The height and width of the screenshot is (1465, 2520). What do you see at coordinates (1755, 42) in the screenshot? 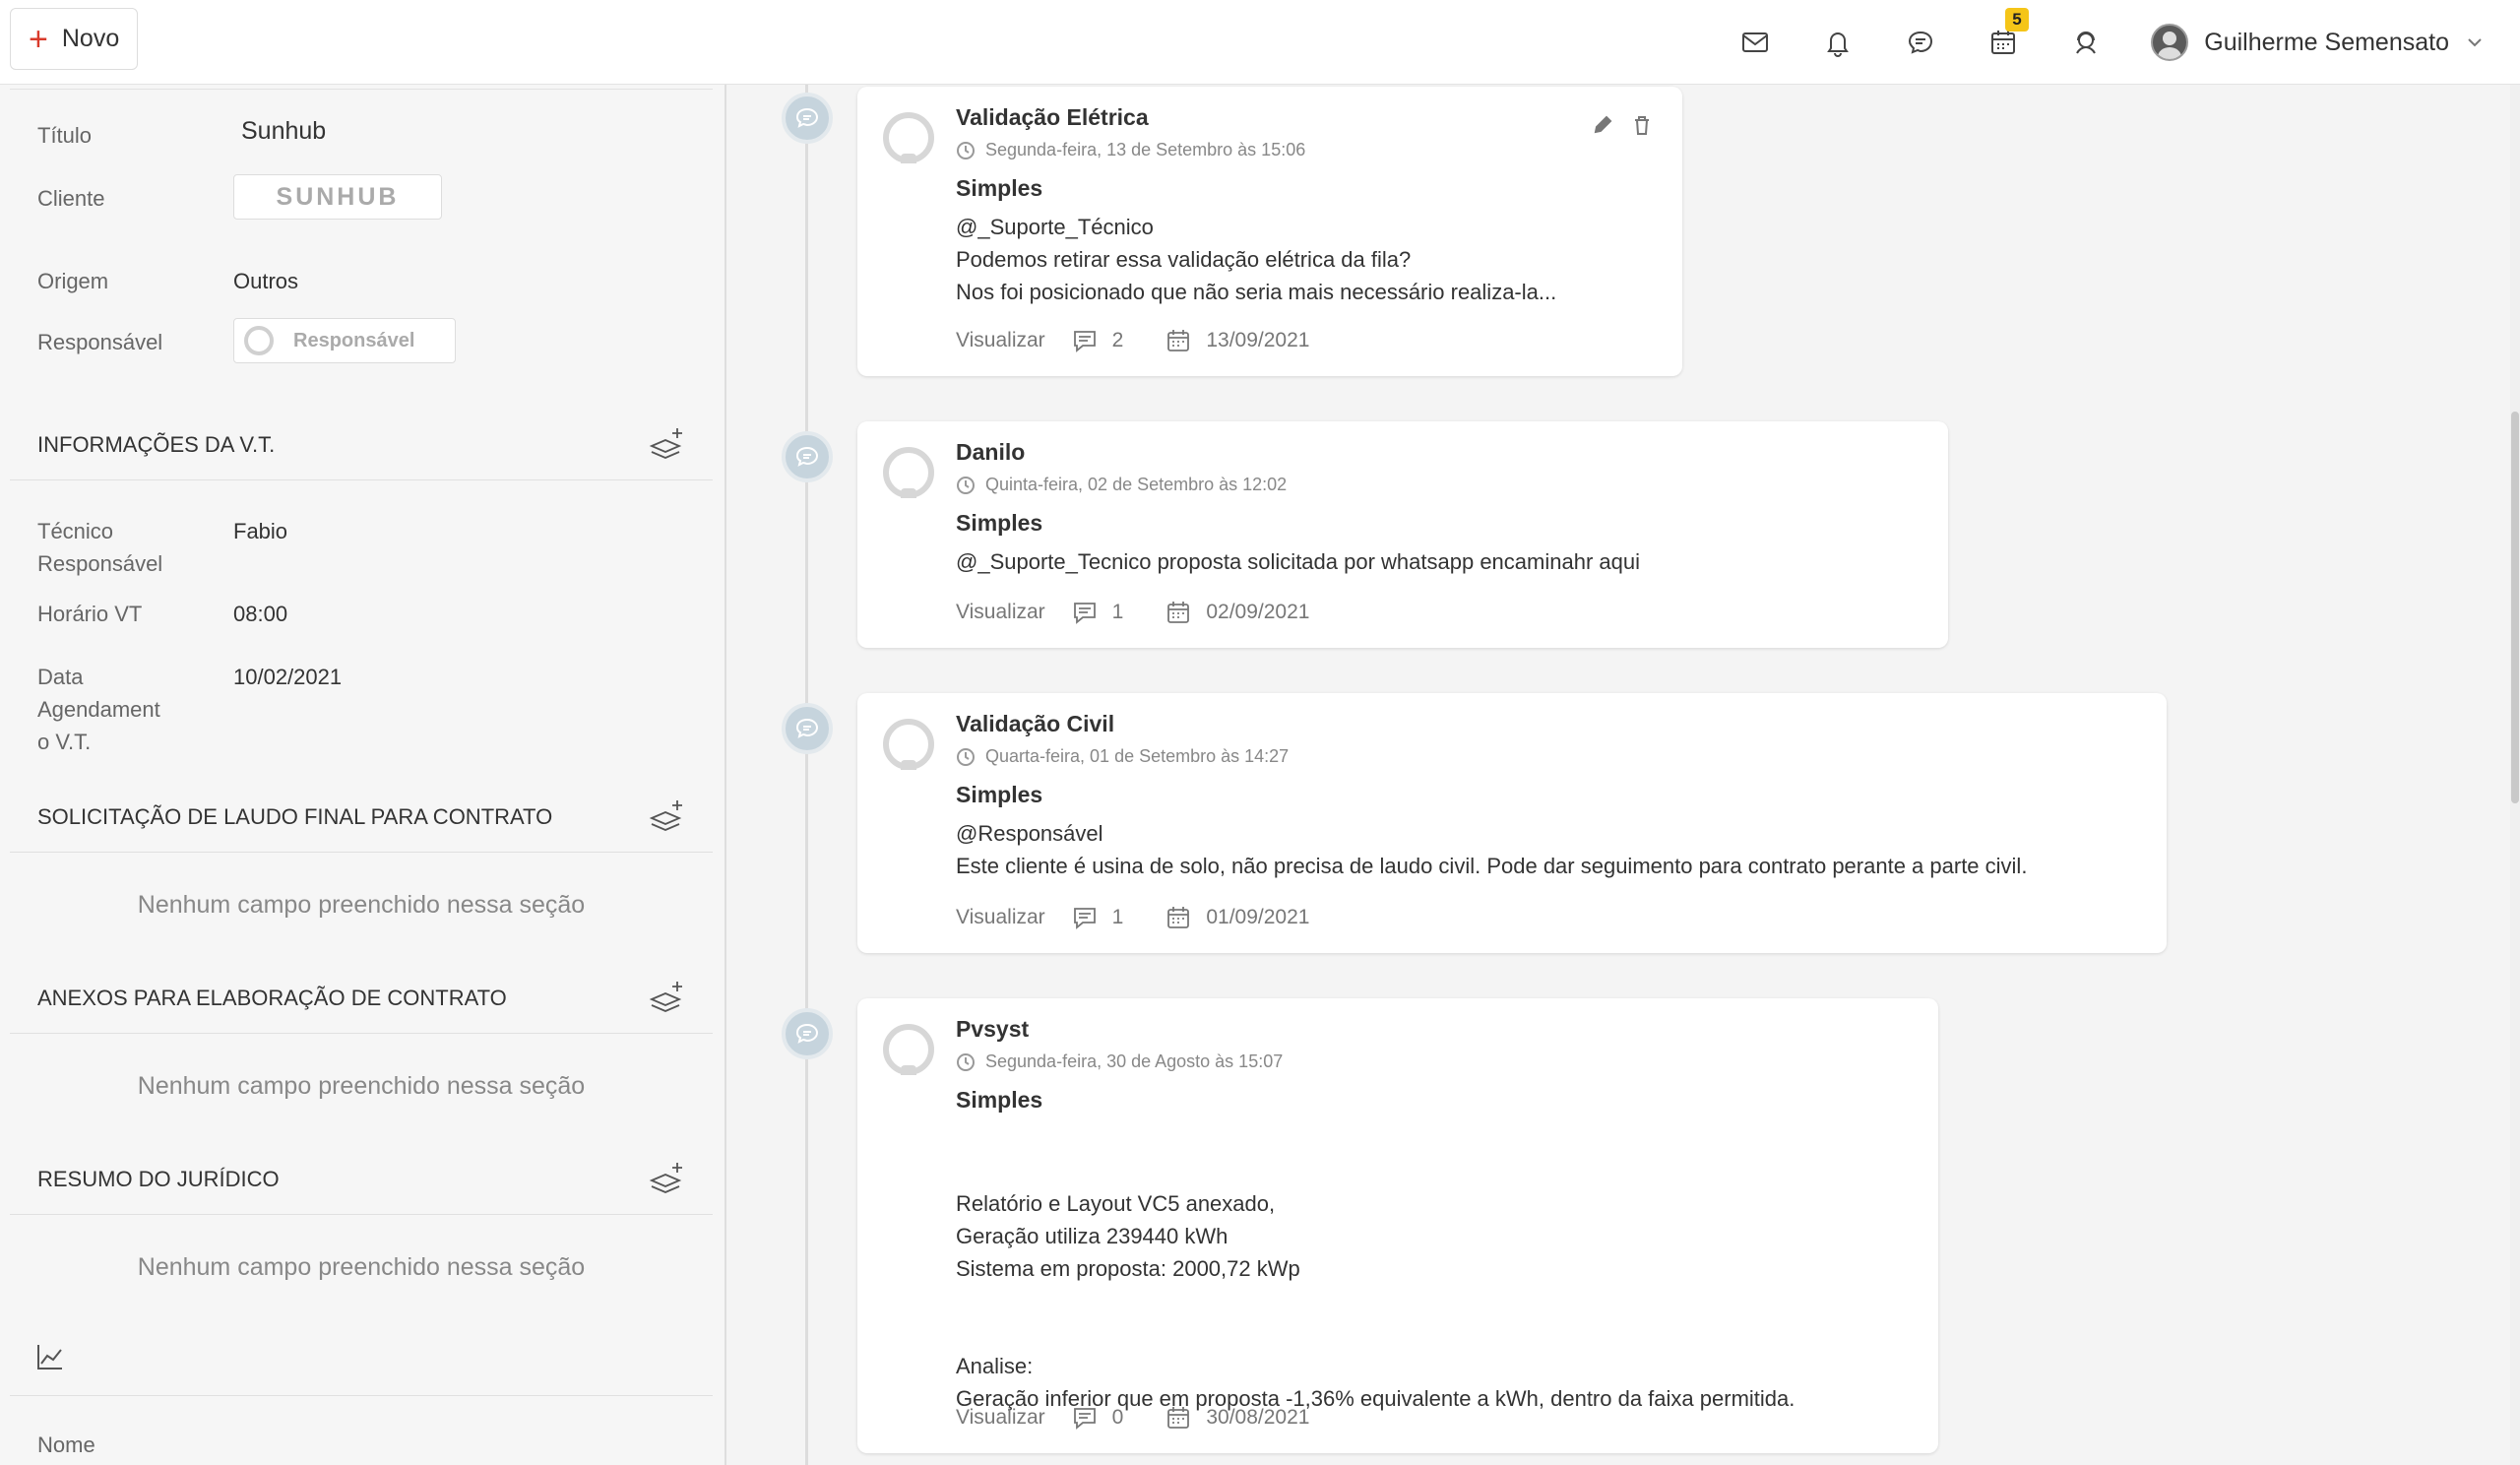
I see `mail-icon` at bounding box center [1755, 42].